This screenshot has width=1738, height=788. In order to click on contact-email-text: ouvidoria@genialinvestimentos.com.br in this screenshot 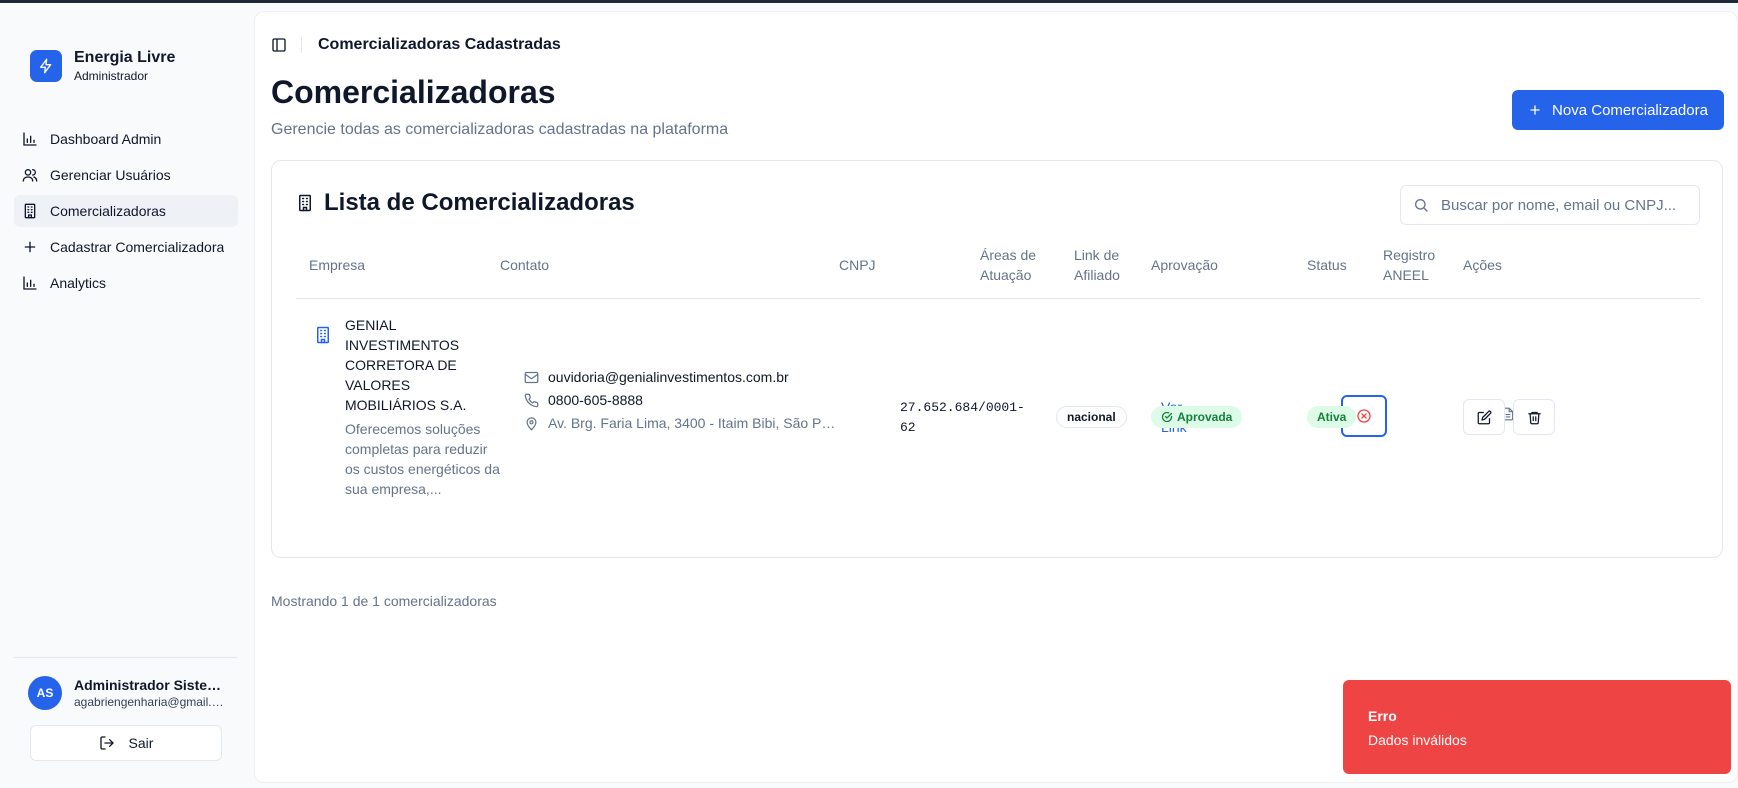, I will do `click(668, 377)`.